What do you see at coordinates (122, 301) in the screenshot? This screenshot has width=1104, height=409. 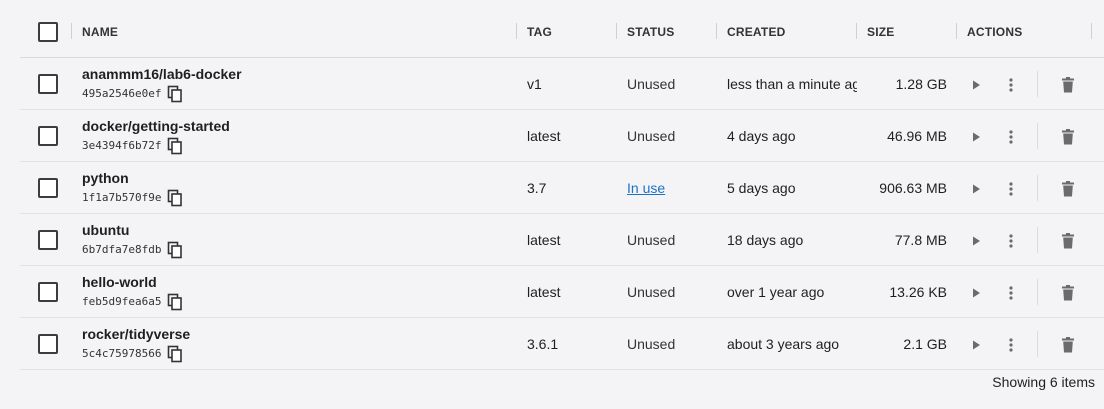 I see `image-id: feb5d9fea6a5` at bounding box center [122, 301].